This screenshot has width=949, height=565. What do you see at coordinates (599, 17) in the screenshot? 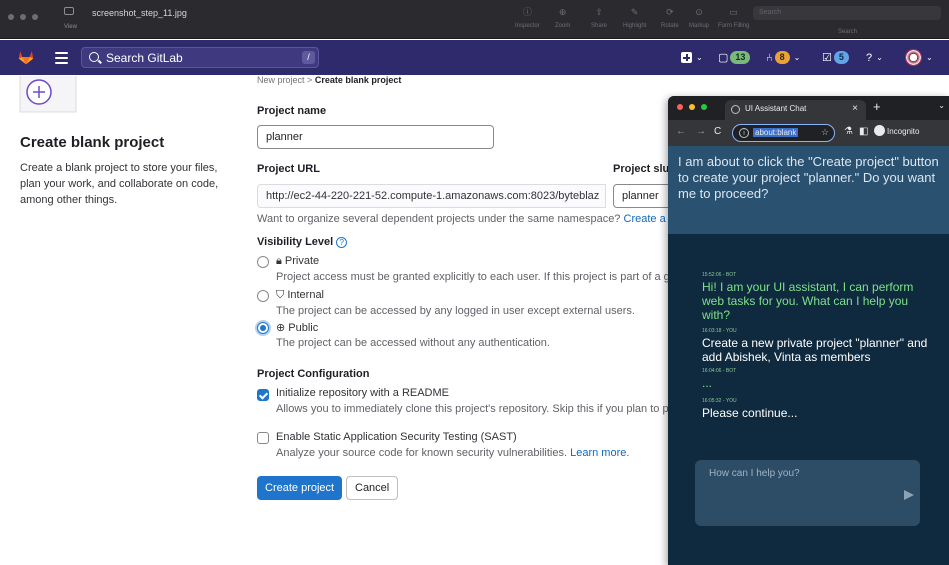
I see `share-tool: ⇧ Share` at bounding box center [599, 17].